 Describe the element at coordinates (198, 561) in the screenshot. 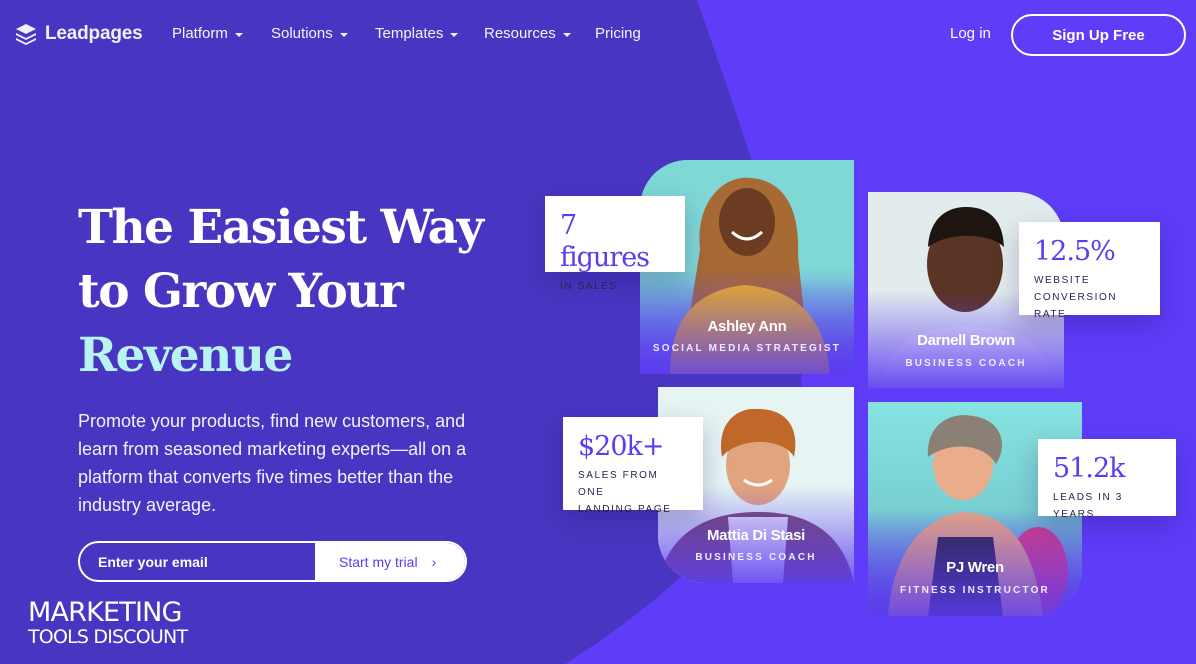

I see `email-input` at that location.